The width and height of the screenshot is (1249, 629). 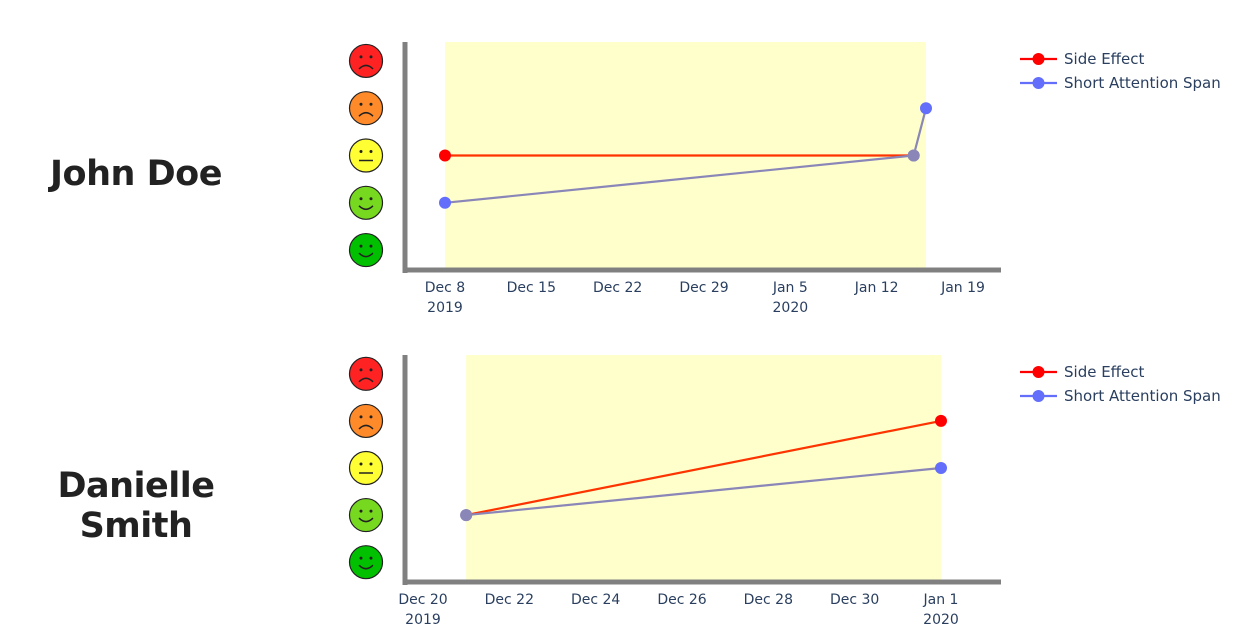 I want to click on x-tick-label: Dec 26, so click(x=681, y=600).